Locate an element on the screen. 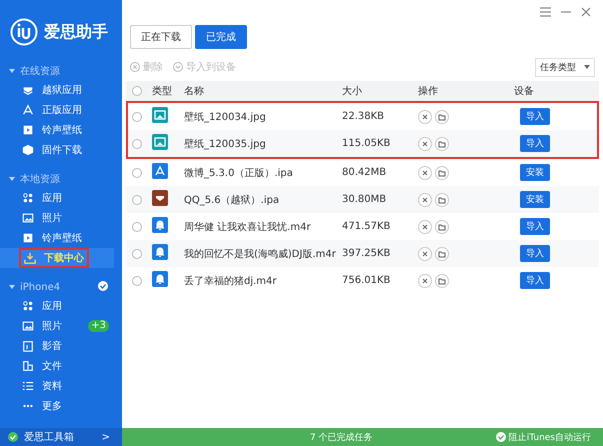 The height and width of the screenshot is (446, 603). file-name: 壁纸_120035.jpg is located at coordinates (225, 144).